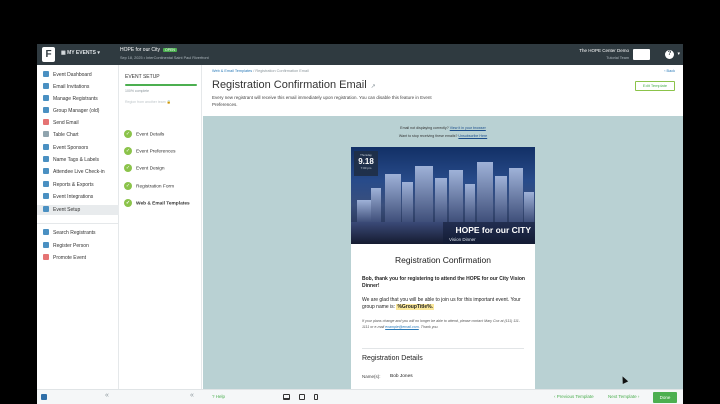 The width and height of the screenshot is (720, 404). Describe the element at coordinates (149, 152) in the screenshot. I see `setup-step-event-preferences: ✓ Event Preferences` at that location.